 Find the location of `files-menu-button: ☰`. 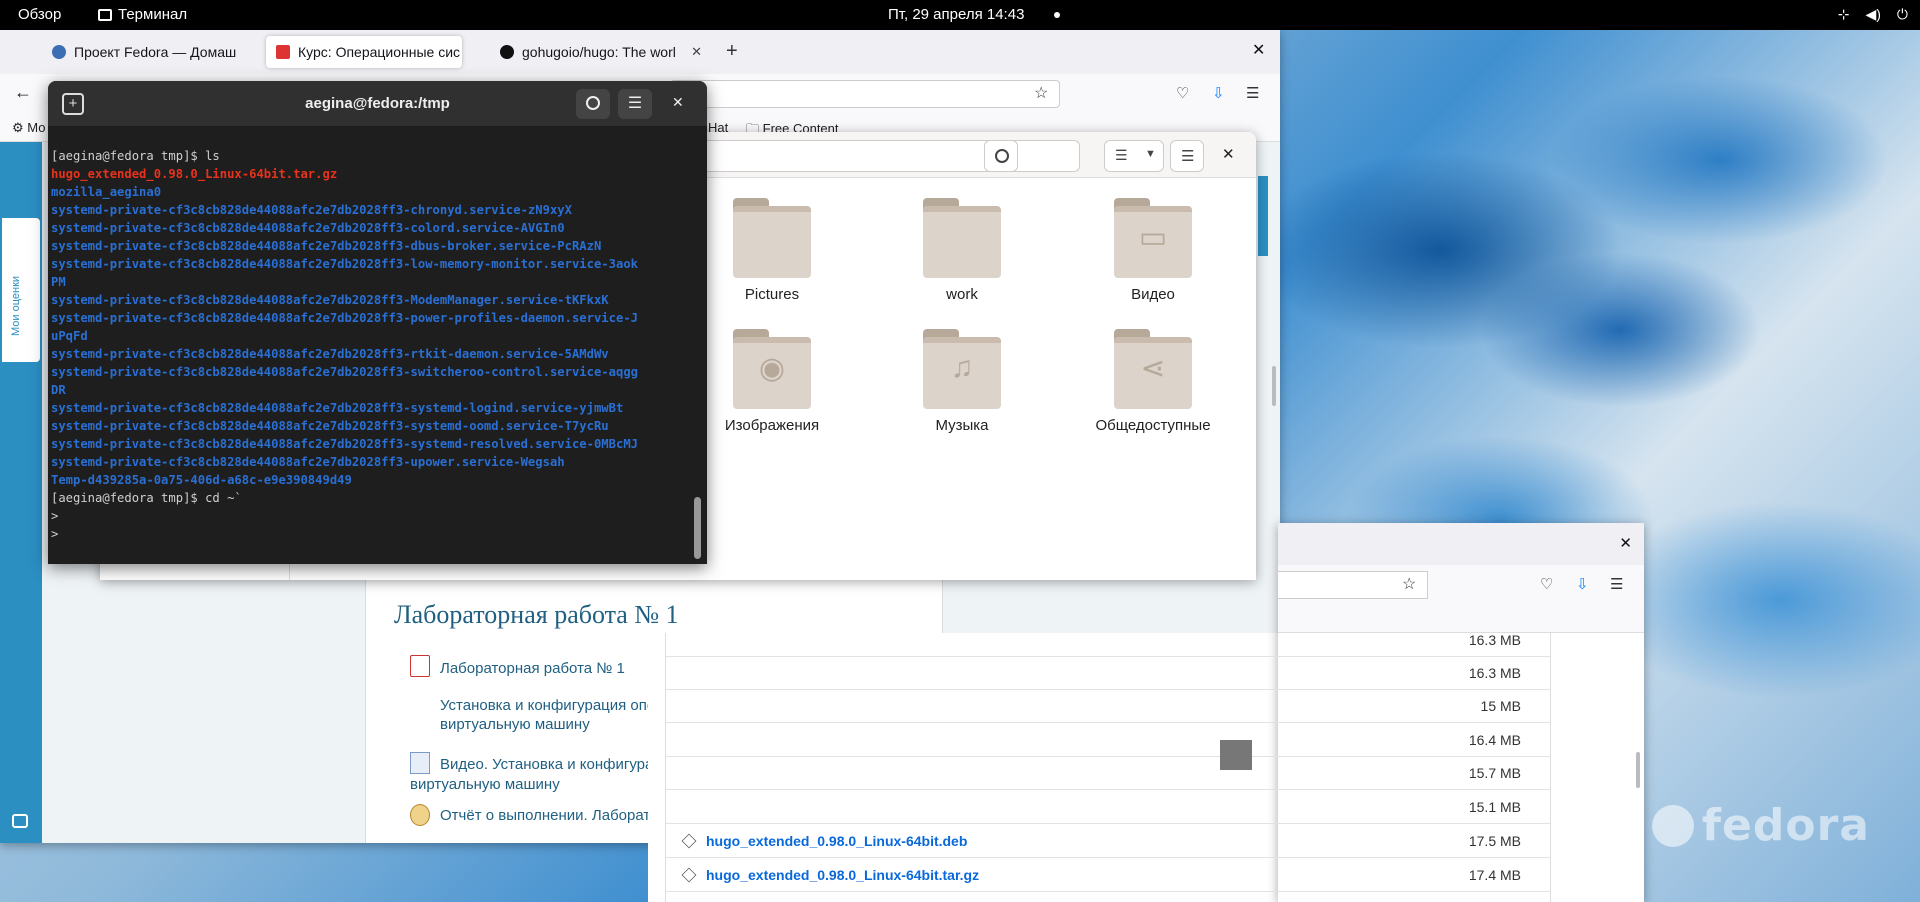

files-menu-button: ☰ is located at coordinates (1187, 156).